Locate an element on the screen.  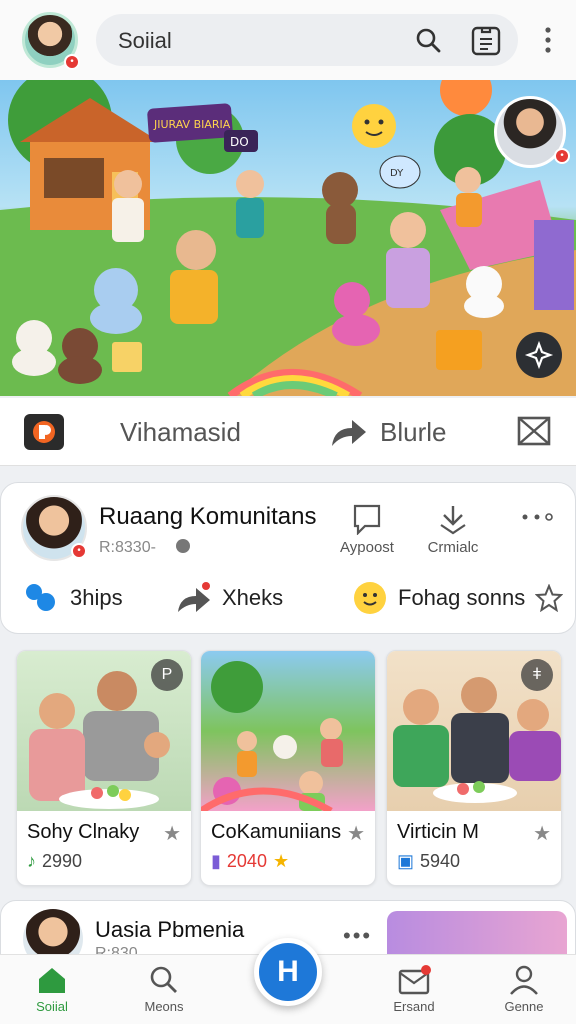
grid-count-value: 2040 is located at coordinates (246, 861).